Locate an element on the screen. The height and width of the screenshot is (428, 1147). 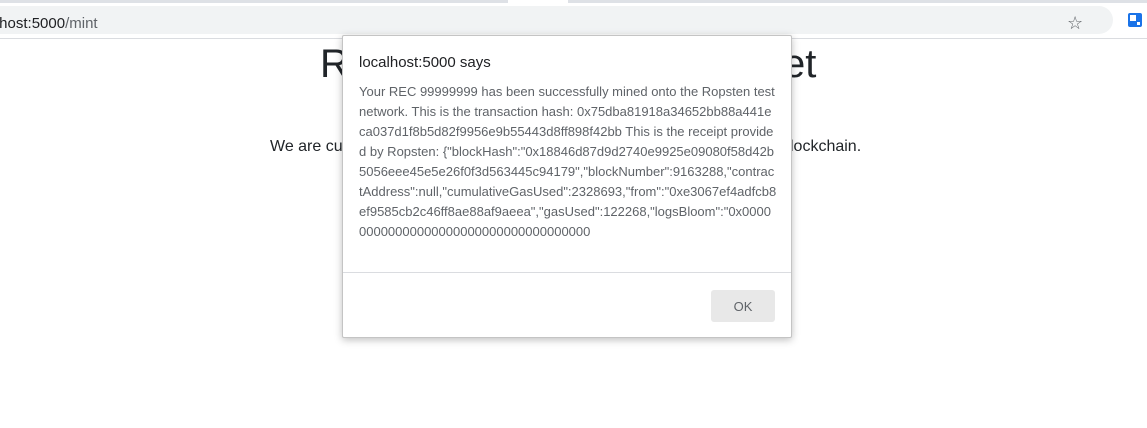
url-text: calhost:5000/mint is located at coordinates (49, 23).